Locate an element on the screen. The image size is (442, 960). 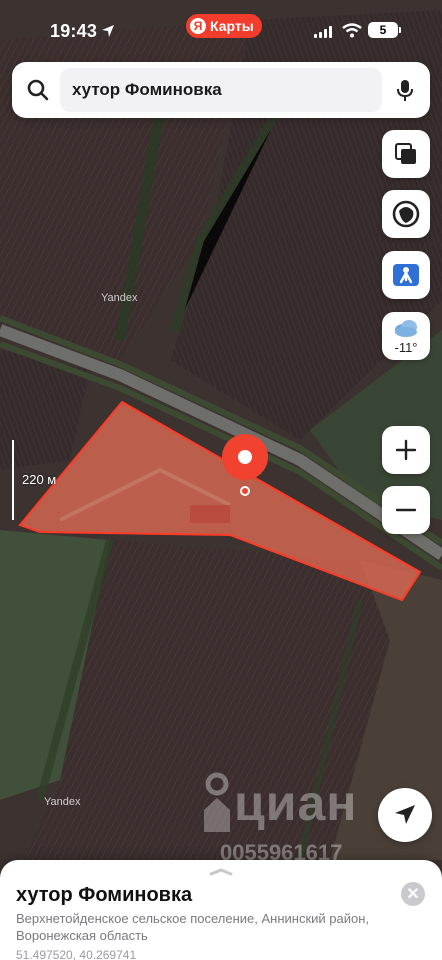
cian-logo-icon is located at coordinates (217, 802).